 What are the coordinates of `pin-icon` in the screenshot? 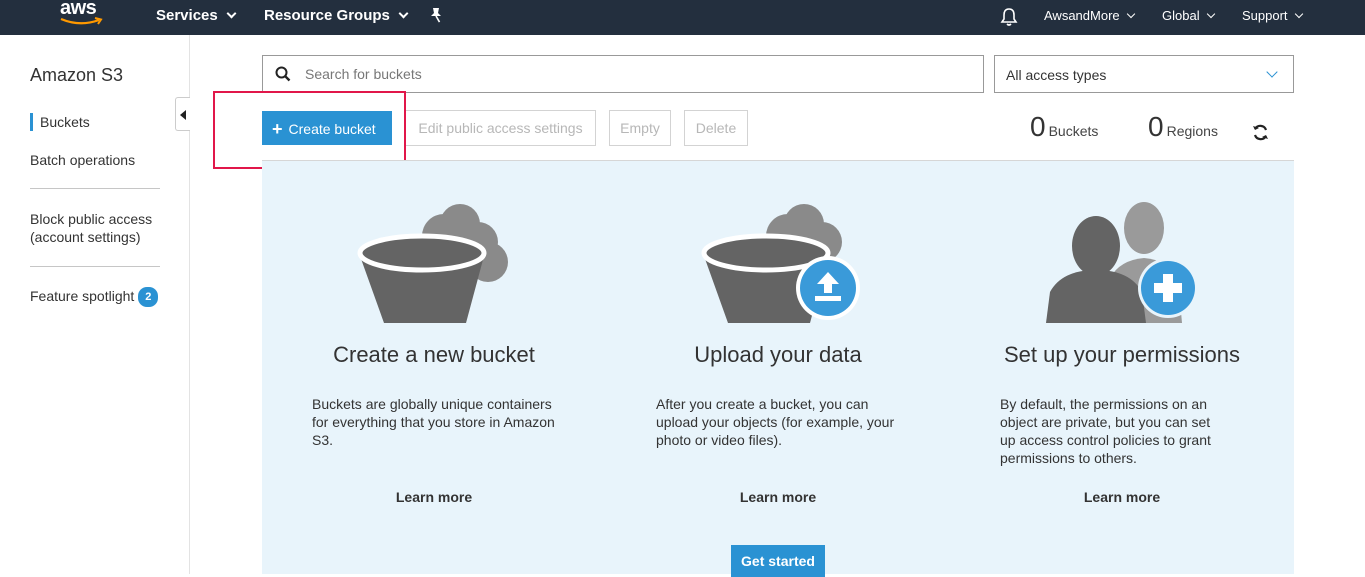 It's located at (436, 18).